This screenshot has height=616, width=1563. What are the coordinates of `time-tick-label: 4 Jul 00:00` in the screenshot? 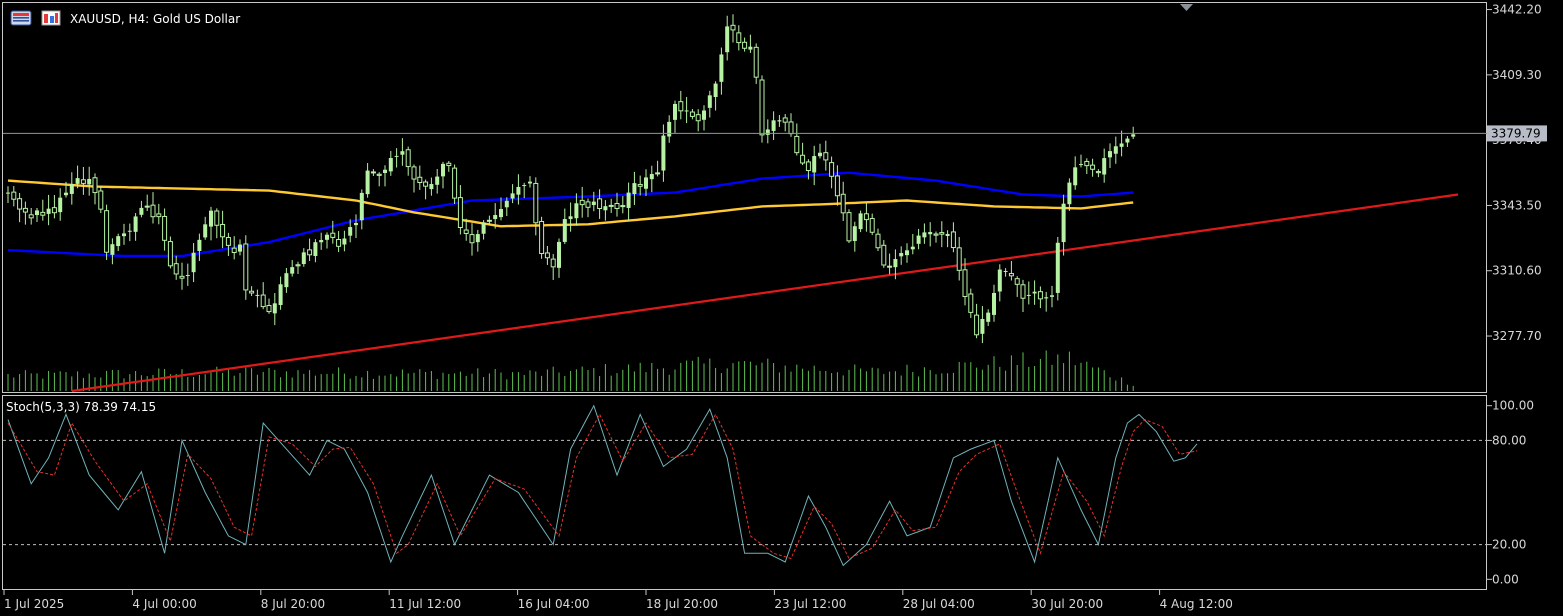 It's located at (164, 604).